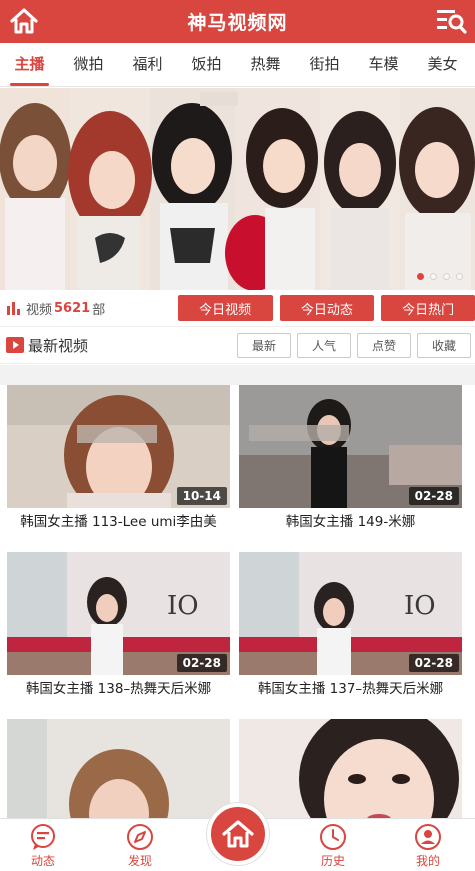  What do you see at coordinates (428, 837) in the screenshot?
I see `user-icon` at bounding box center [428, 837].